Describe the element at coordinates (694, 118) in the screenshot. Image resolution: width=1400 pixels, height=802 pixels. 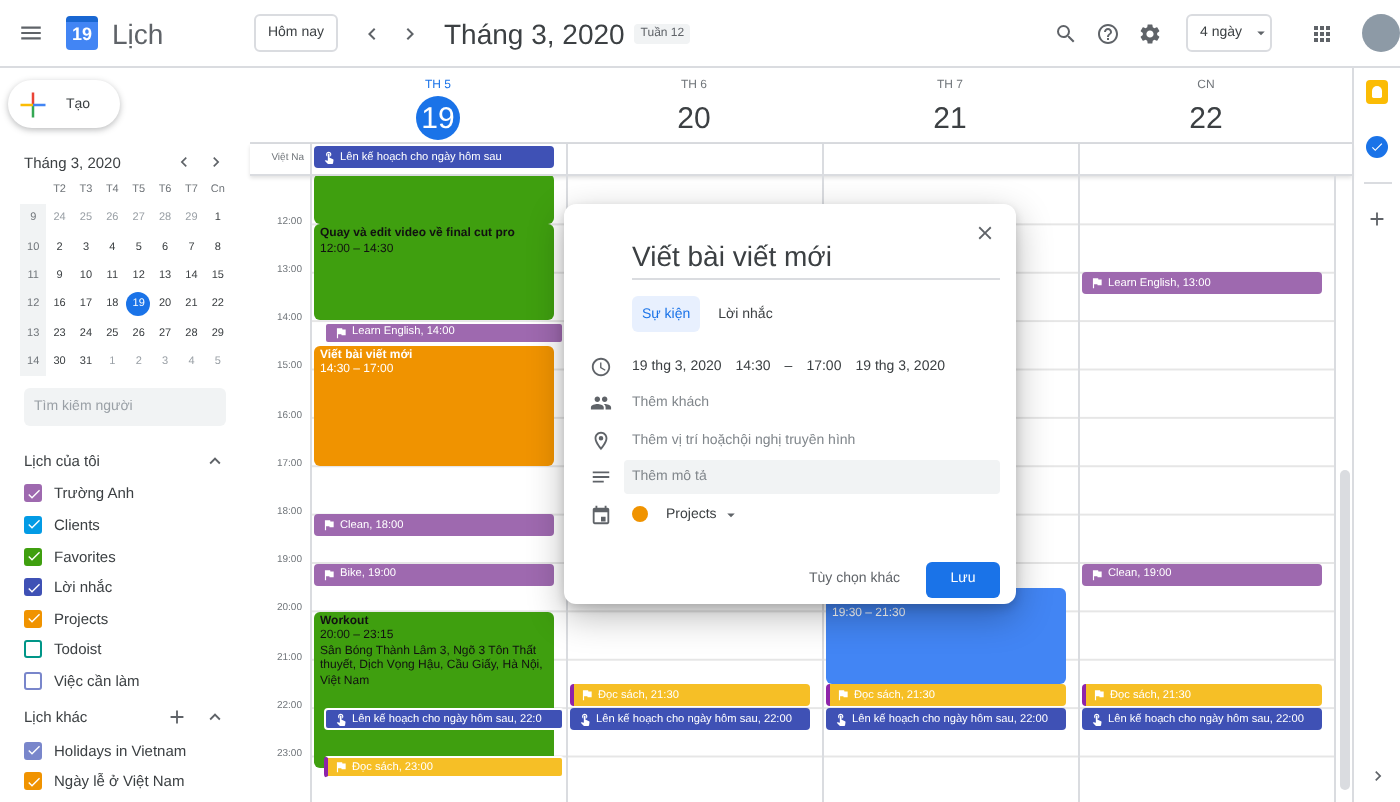
I see `day-number: 20` at that location.